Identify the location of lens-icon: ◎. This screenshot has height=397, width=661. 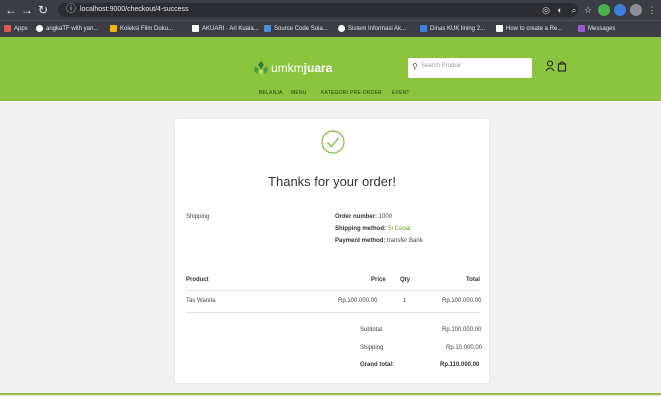
(546, 10).